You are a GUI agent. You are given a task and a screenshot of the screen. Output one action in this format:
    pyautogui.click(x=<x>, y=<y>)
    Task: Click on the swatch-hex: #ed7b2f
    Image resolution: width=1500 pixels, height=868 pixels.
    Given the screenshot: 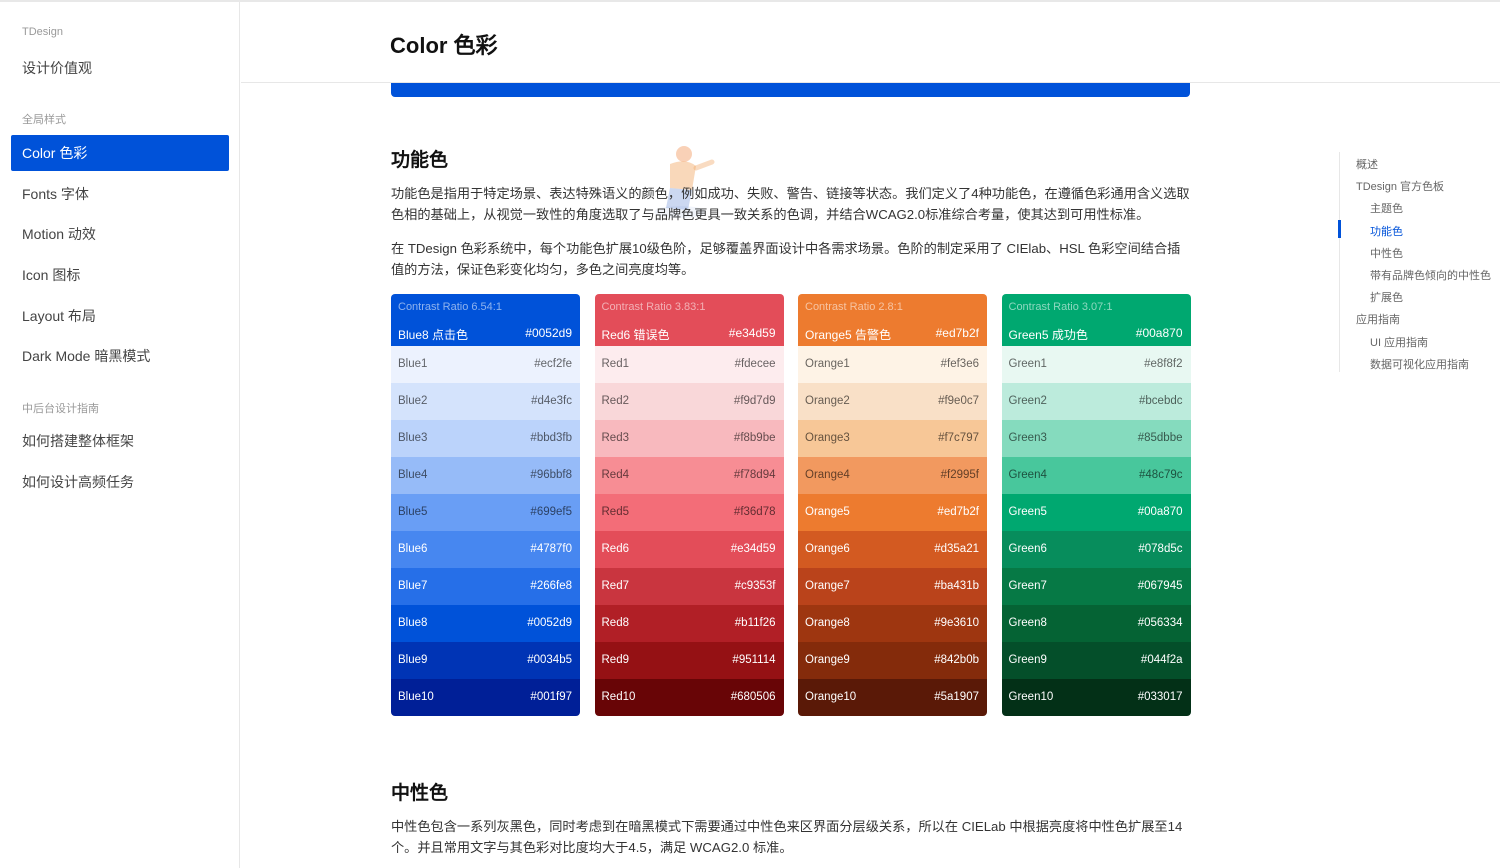 What is the action you would take?
    pyautogui.click(x=958, y=512)
    